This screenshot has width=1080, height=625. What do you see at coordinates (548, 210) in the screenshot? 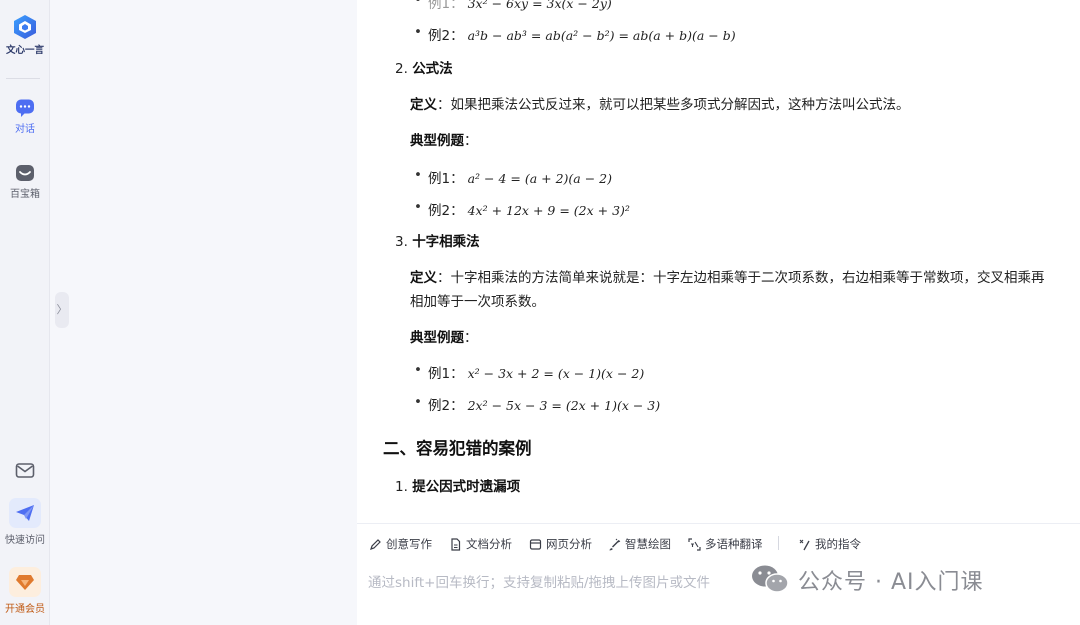
I see `math-formula: 4x² + 12x + 9 = (2x + 3)²` at bounding box center [548, 210].